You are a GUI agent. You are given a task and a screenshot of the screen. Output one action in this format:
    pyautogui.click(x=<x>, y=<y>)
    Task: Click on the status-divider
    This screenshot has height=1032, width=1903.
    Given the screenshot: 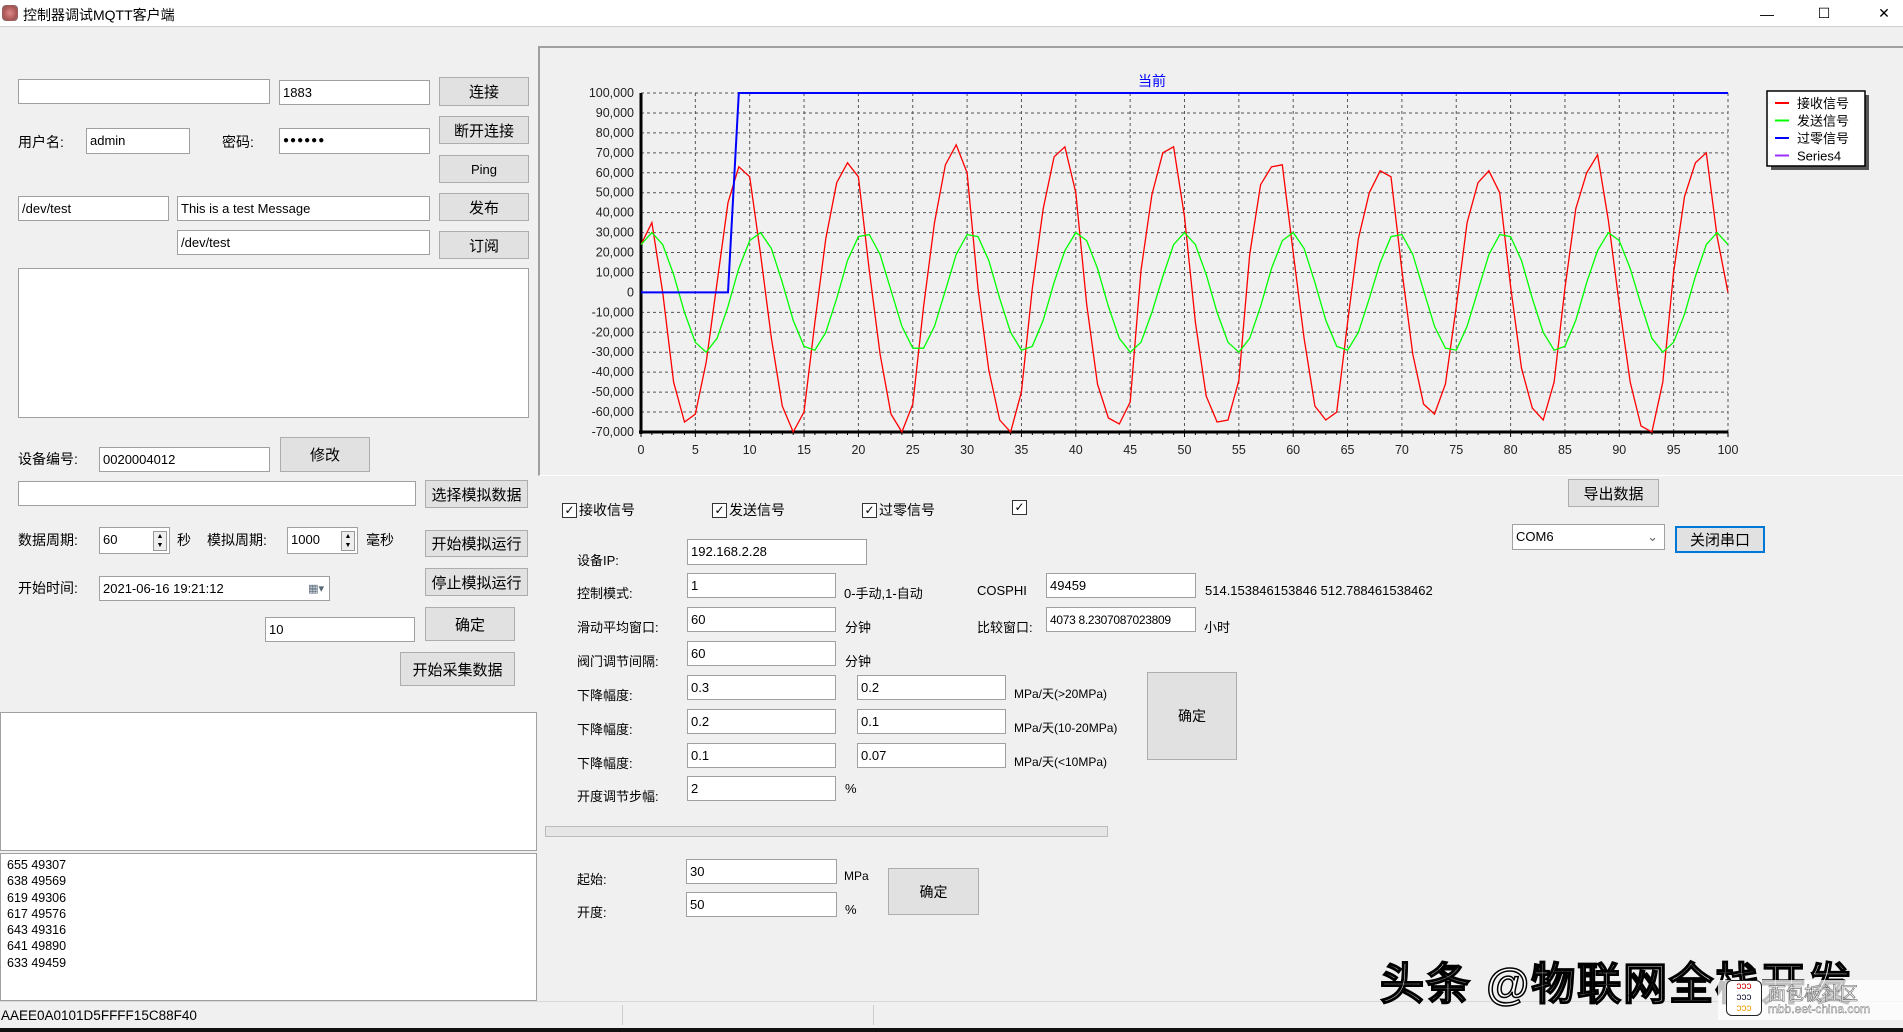 What is the action you would take?
    pyautogui.click(x=622, y=1015)
    